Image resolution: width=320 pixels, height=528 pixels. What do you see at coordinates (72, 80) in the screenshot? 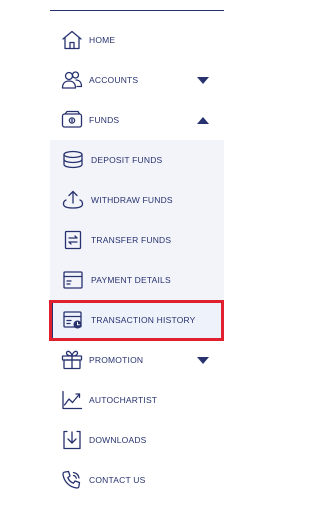
I see `users-icon` at bounding box center [72, 80].